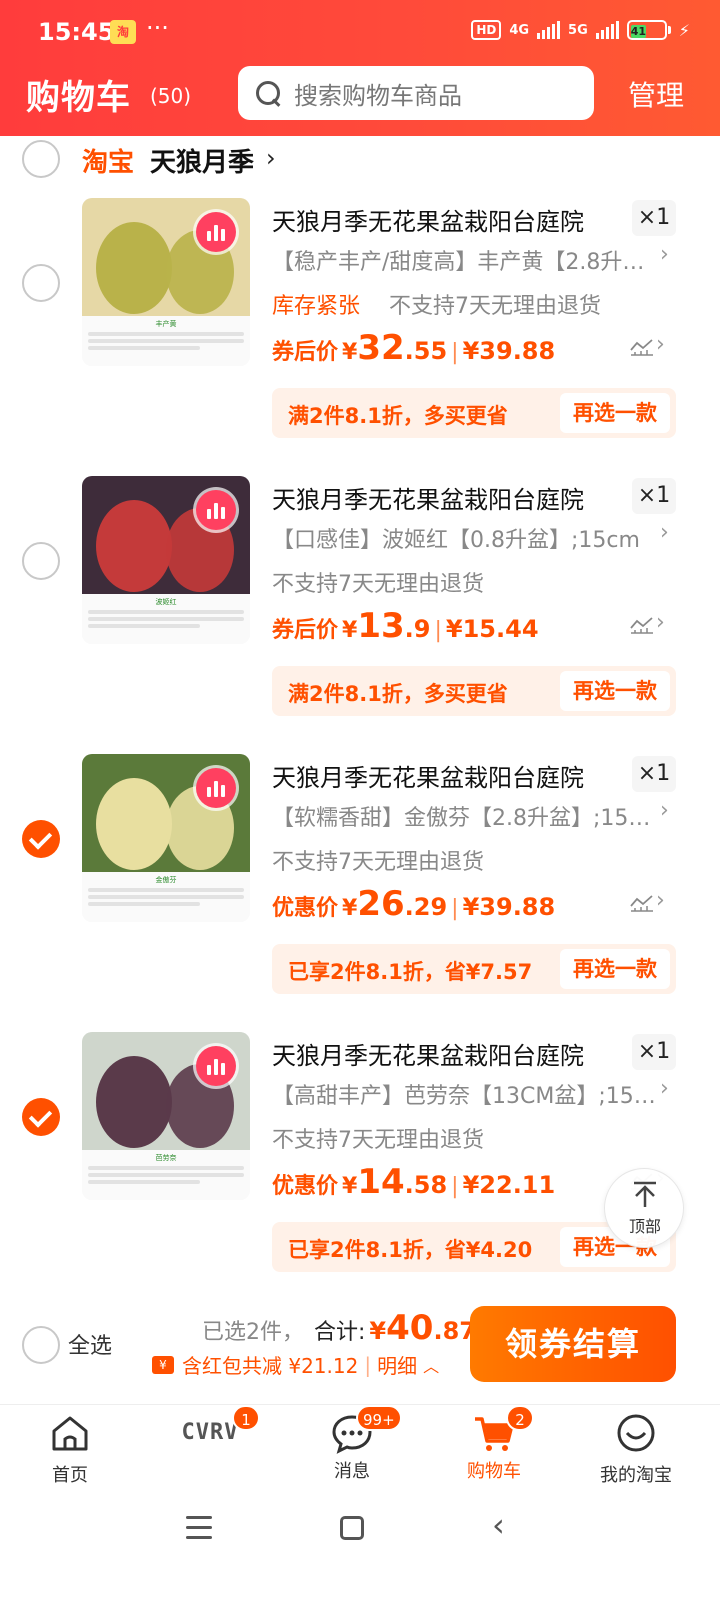 The image size is (720, 1600). Describe the element at coordinates (41, 1345) in the screenshot. I see `select-all-checkbox` at that location.